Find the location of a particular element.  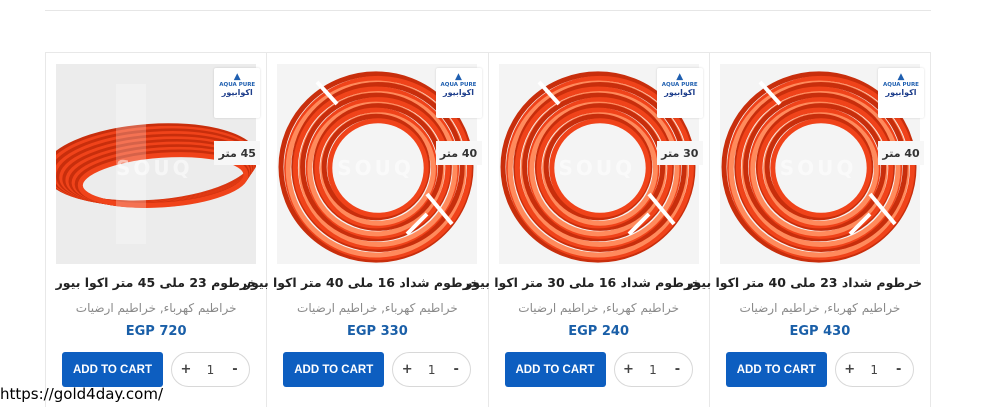

length-badge: 45 متر is located at coordinates (237, 153).